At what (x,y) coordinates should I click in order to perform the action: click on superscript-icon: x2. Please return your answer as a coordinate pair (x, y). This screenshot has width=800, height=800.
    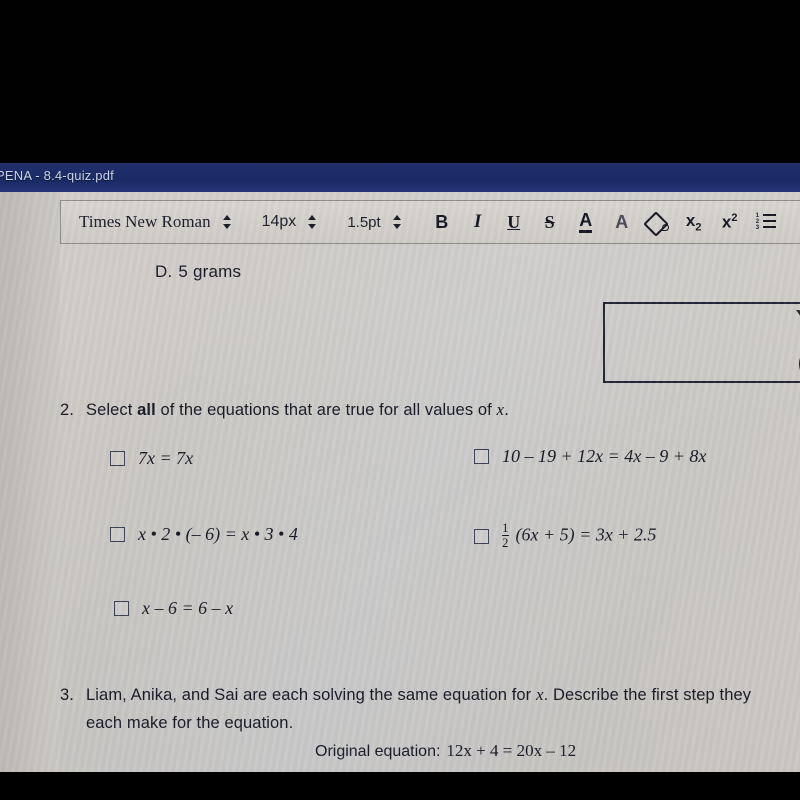
    Looking at the image, I should click on (729, 221).